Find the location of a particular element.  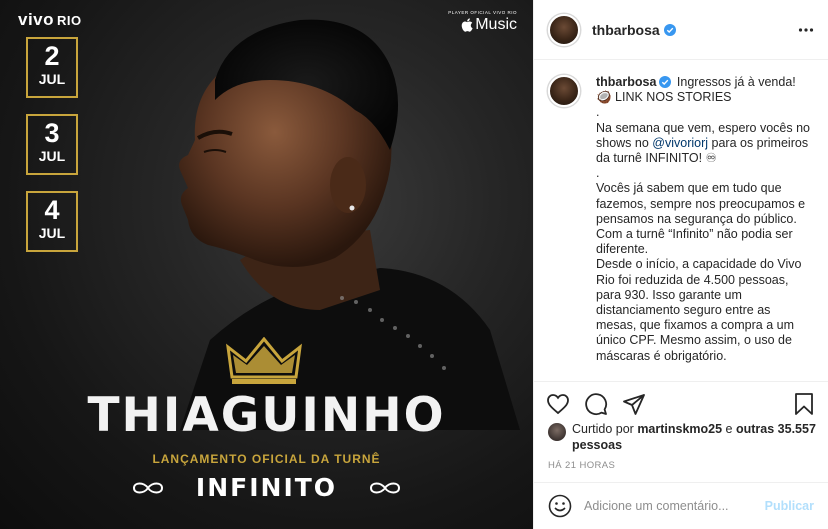

post-timestamp: HÁ 21 HORAS is located at coordinates (581, 465).